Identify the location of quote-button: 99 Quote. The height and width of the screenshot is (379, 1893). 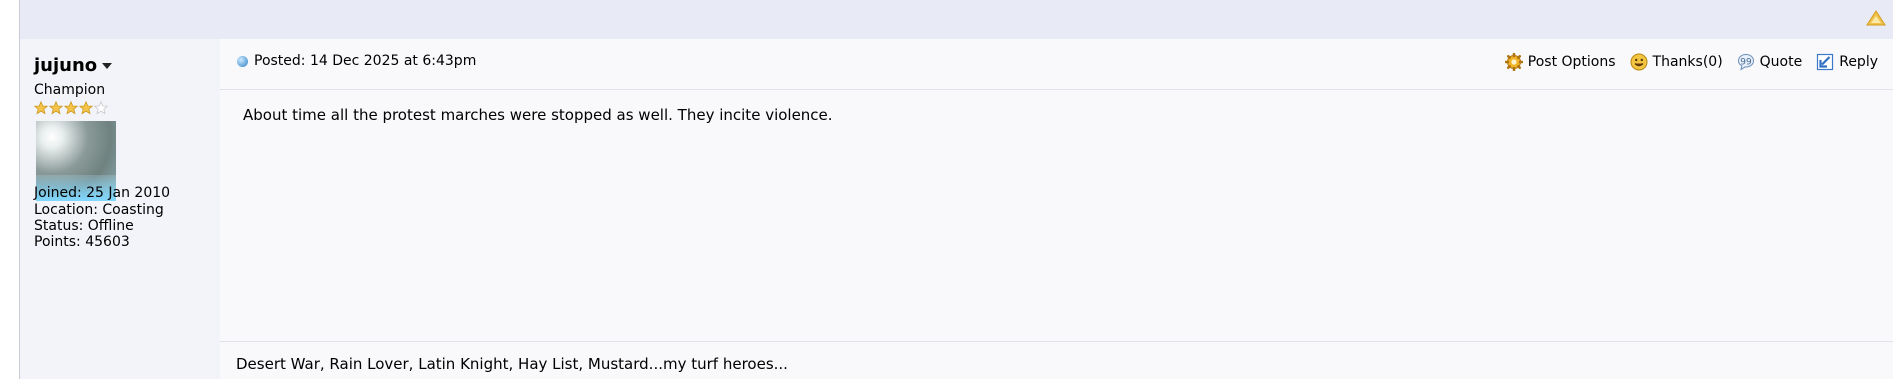
(1770, 62).